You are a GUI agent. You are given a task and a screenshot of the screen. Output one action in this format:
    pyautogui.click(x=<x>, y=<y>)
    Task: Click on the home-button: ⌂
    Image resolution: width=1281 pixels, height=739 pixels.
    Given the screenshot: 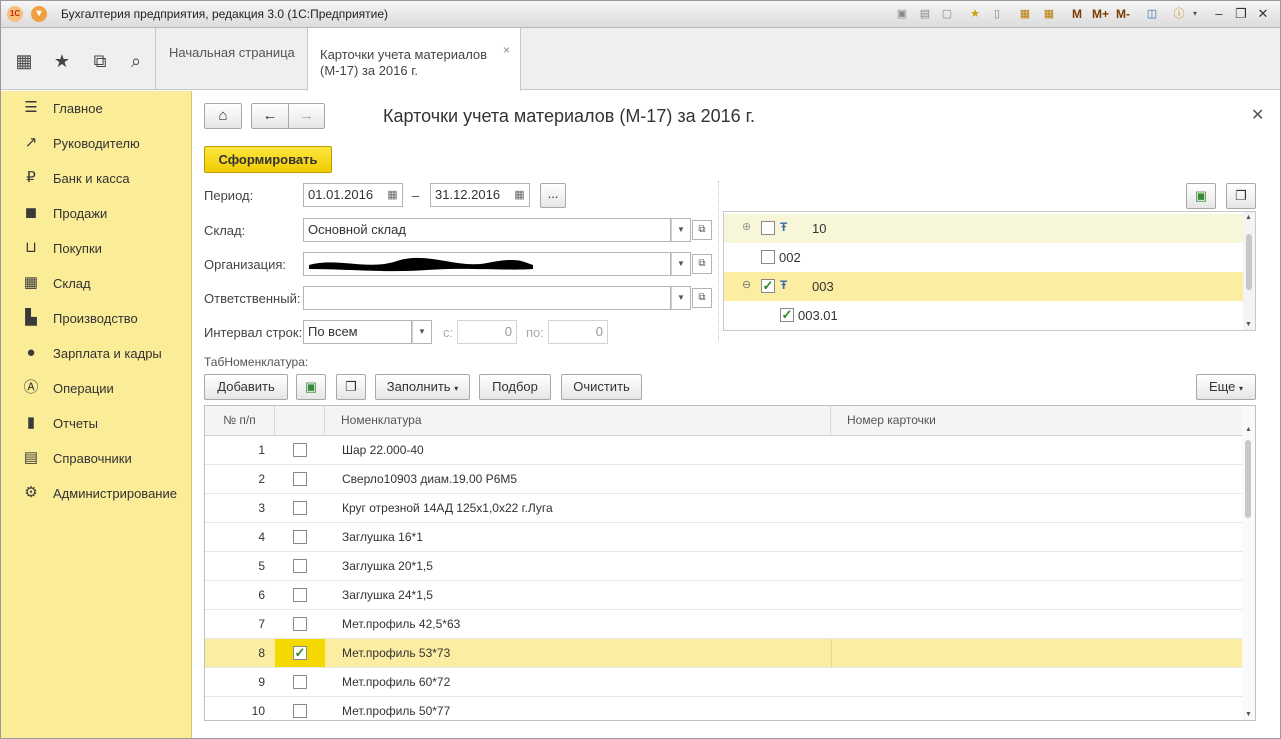 What is the action you would take?
    pyautogui.click(x=223, y=116)
    